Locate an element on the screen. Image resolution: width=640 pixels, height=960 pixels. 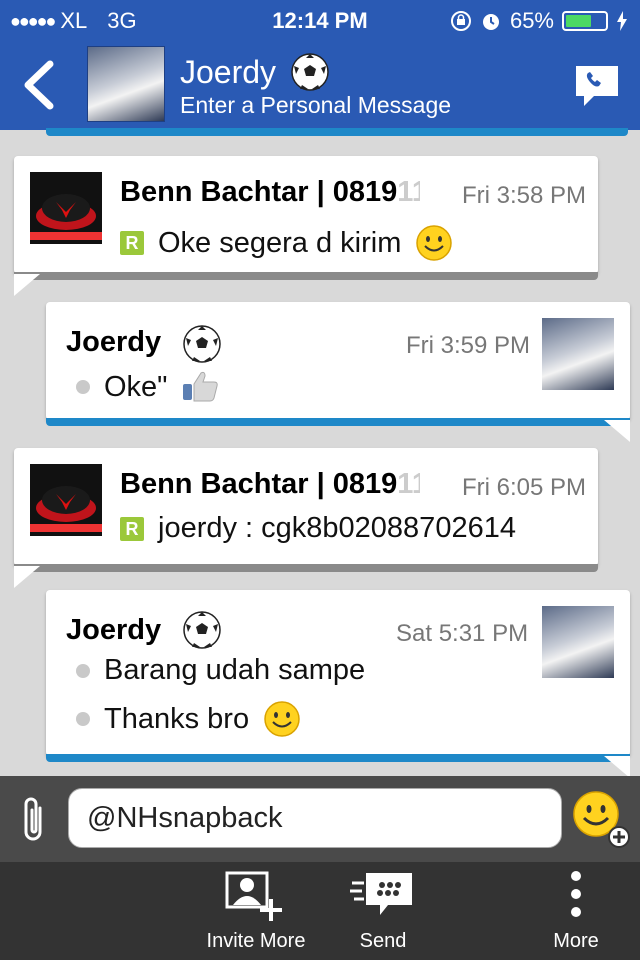
contact-avatar is located at coordinates (126, 84).